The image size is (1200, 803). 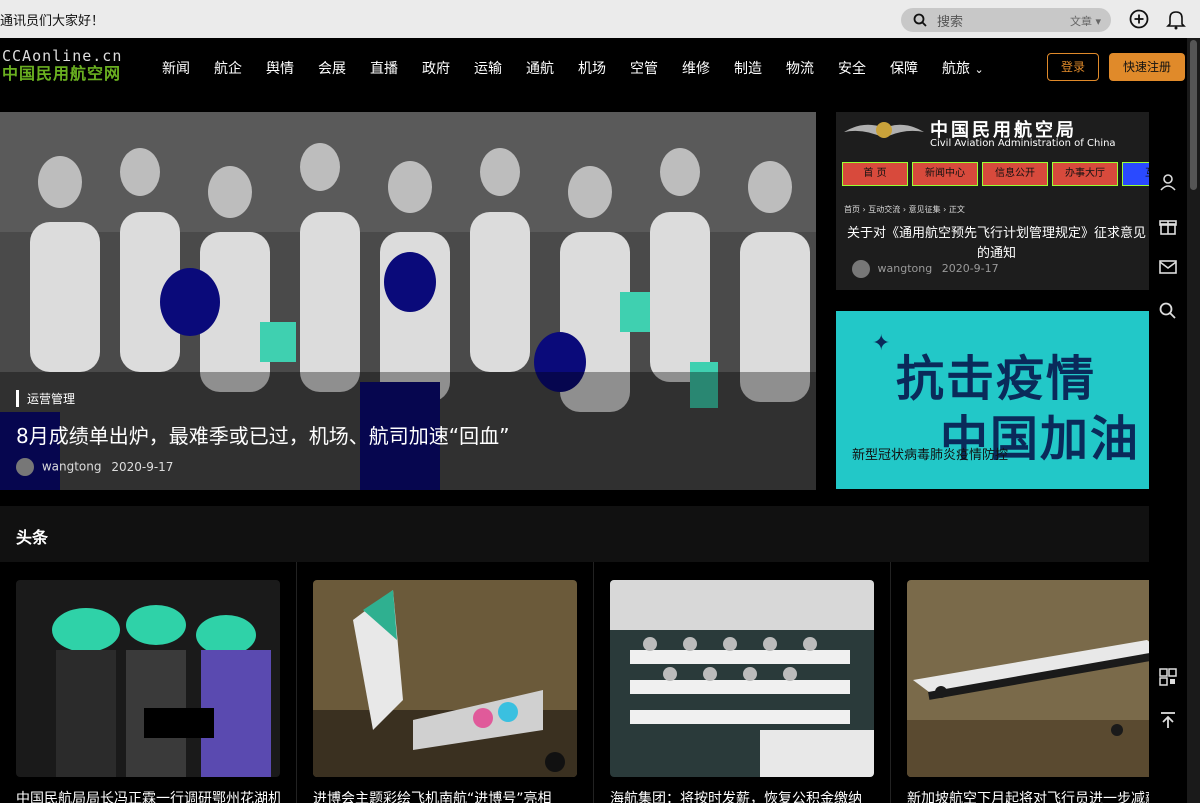 I want to click on nav-item-exhibitions: 会展, so click(x=332, y=68).